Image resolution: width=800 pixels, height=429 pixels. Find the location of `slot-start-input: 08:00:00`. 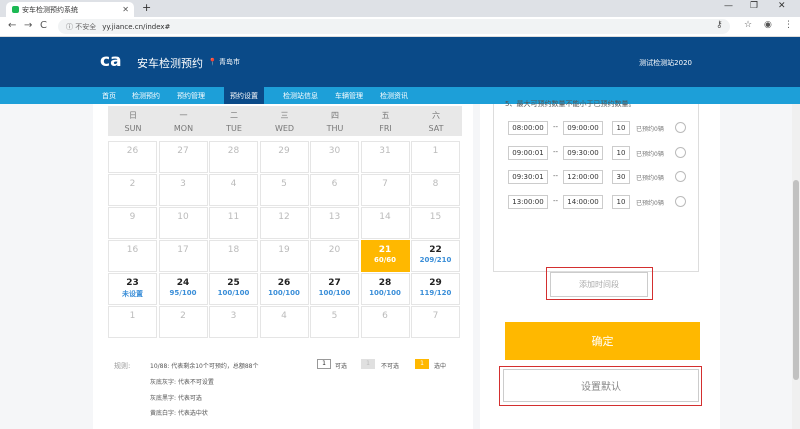

slot-start-input: 08:00:00 is located at coordinates (528, 128).